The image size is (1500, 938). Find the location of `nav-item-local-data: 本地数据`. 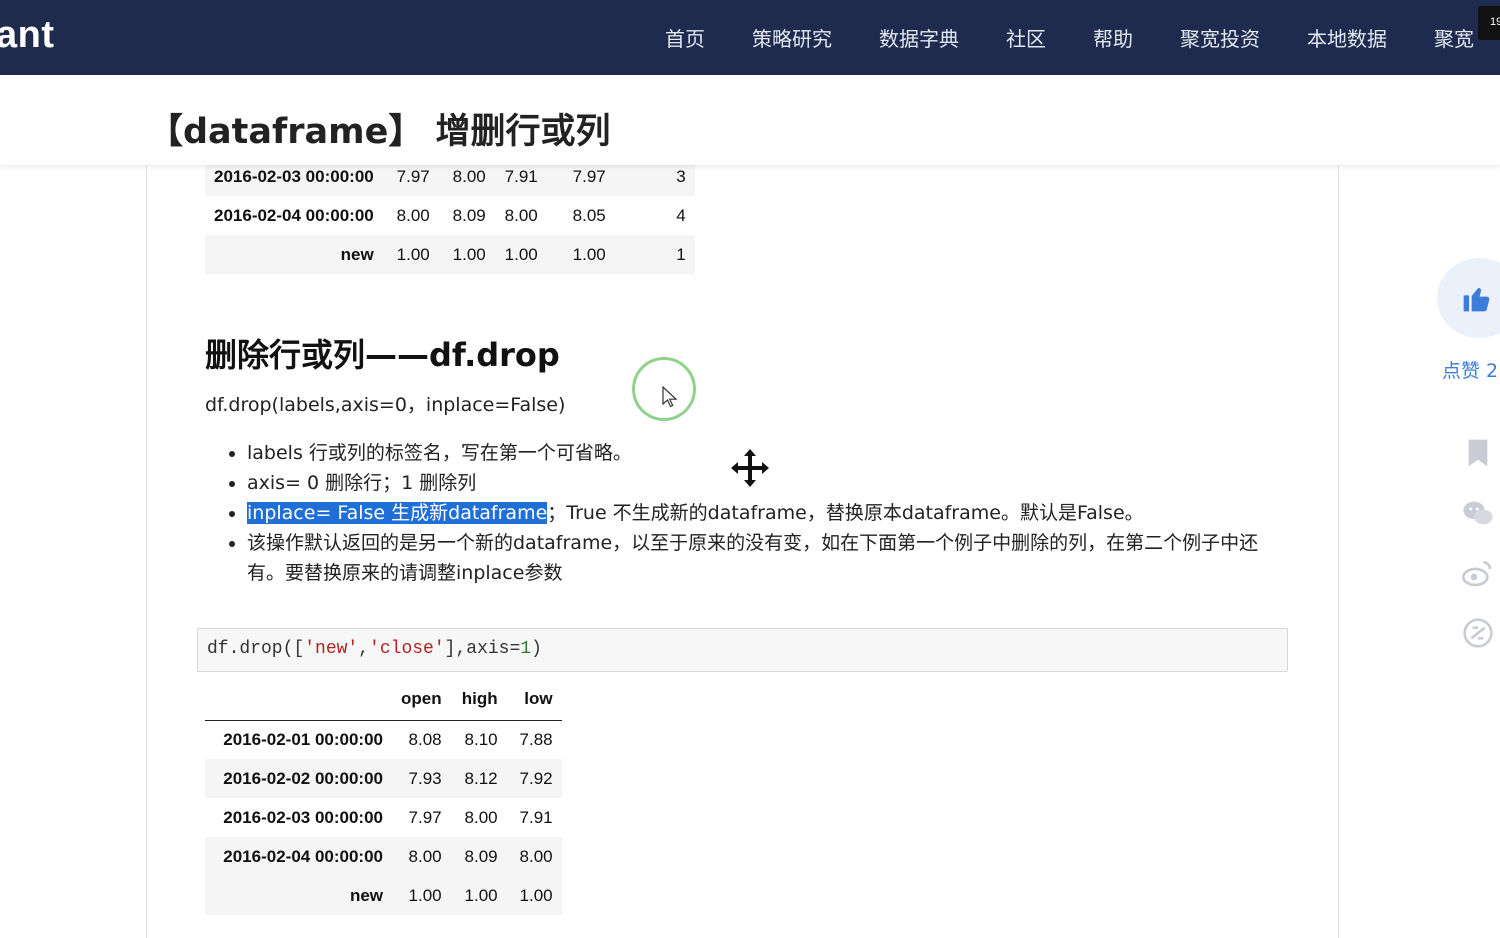

nav-item-local-data: 本地数据 is located at coordinates (1347, 37).